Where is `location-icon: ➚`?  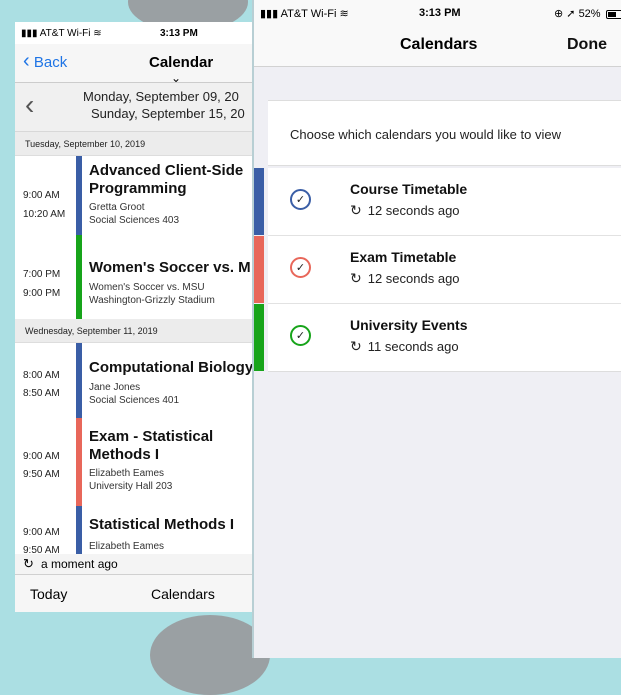 location-icon: ➚ is located at coordinates (571, 14).